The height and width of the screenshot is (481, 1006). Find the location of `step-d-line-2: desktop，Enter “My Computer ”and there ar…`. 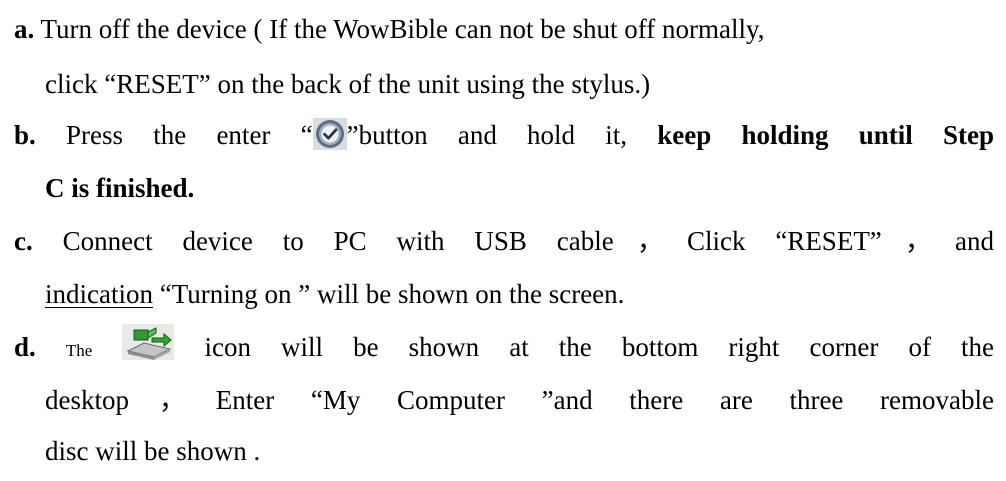

step-d-line-2: desktop，Enter “My Computer ”and there ar… is located at coordinates (519, 400).